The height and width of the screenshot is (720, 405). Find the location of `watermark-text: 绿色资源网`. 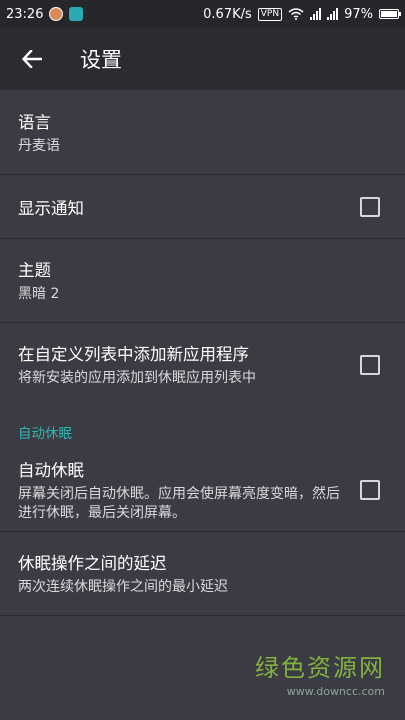

watermark-text: 绿色资源网 is located at coordinates (320, 668).